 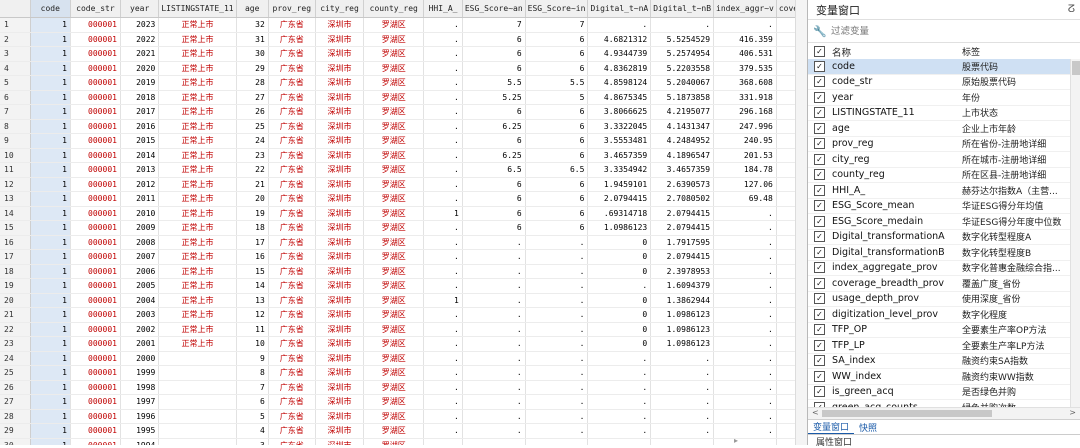 I want to click on table-cell: 5, so click(x=252, y=416).